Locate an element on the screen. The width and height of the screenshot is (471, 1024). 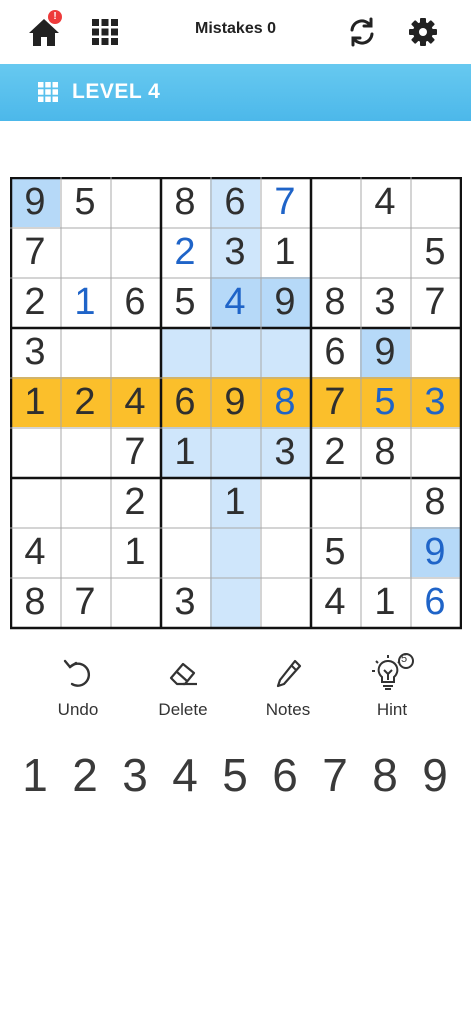
settings-button is located at coordinates (423, 32).